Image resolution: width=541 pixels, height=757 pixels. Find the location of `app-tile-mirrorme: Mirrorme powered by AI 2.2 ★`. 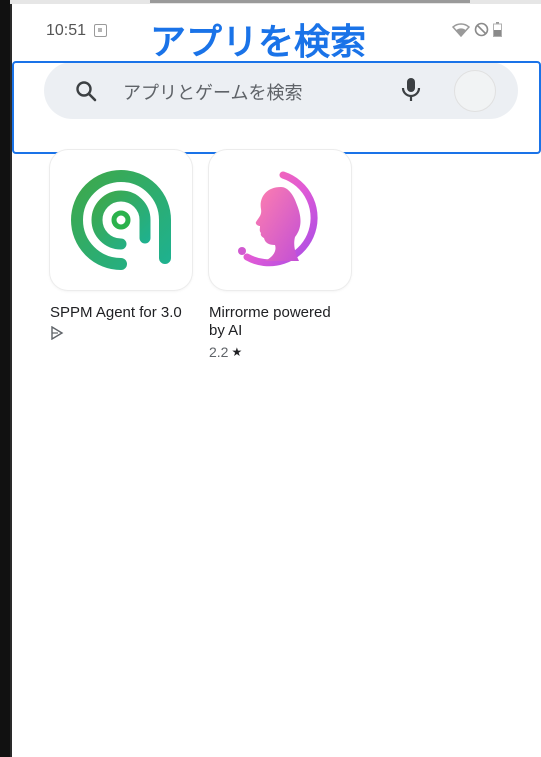

app-tile-mirrorme: Mirrorme powered by AI 2.2 ★ is located at coordinates (282, 255).